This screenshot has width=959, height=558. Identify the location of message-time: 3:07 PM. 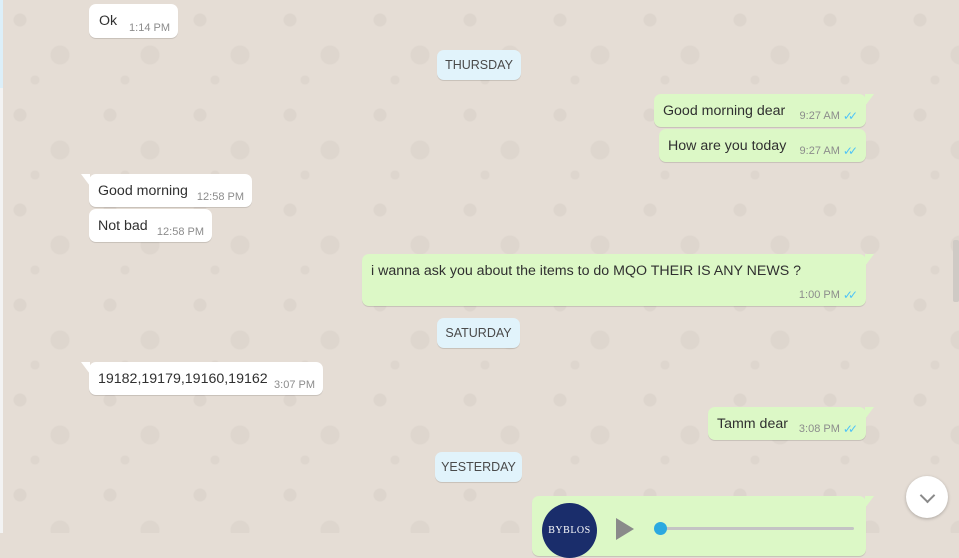
(294, 385).